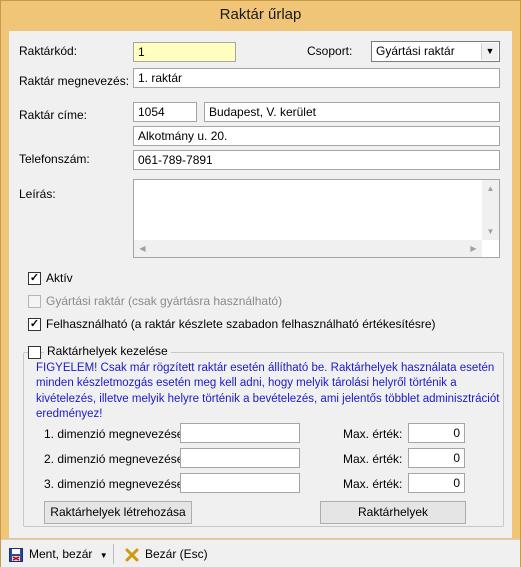 This screenshot has width=521, height=567. Describe the element at coordinates (37, 194) in the screenshot. I see `description-label: Leírás:` at that location.